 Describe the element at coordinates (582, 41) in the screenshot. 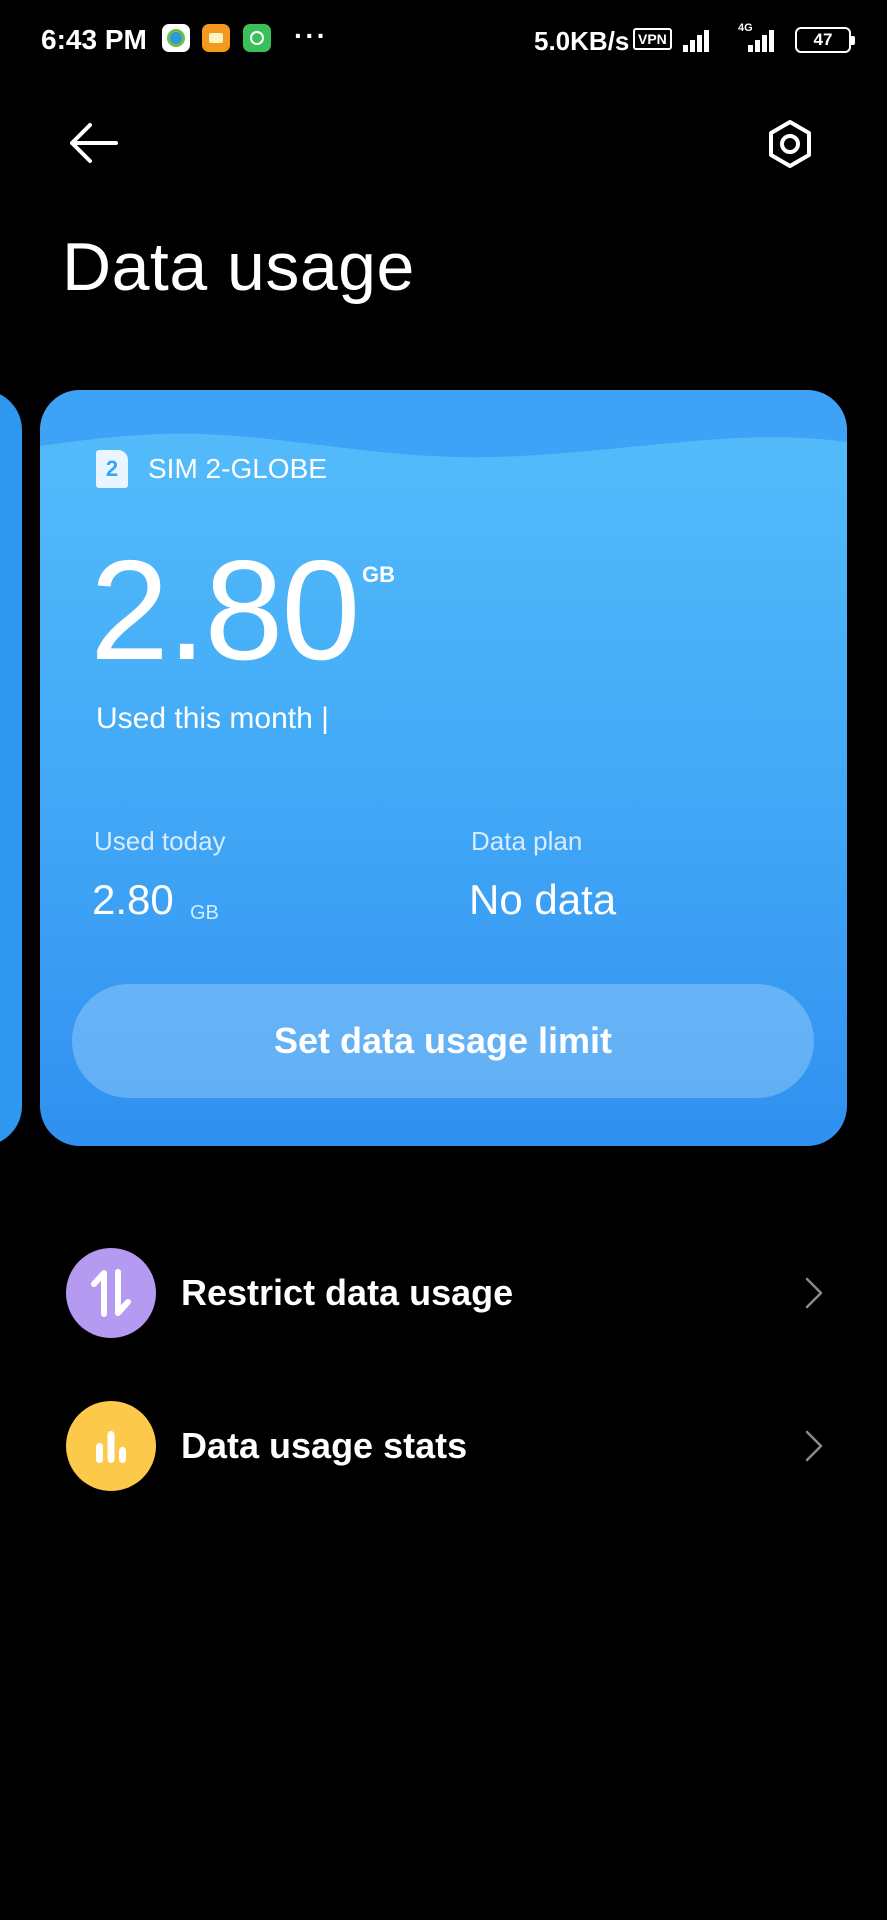

I see `network-speed: 5.0KB/s` at that location.